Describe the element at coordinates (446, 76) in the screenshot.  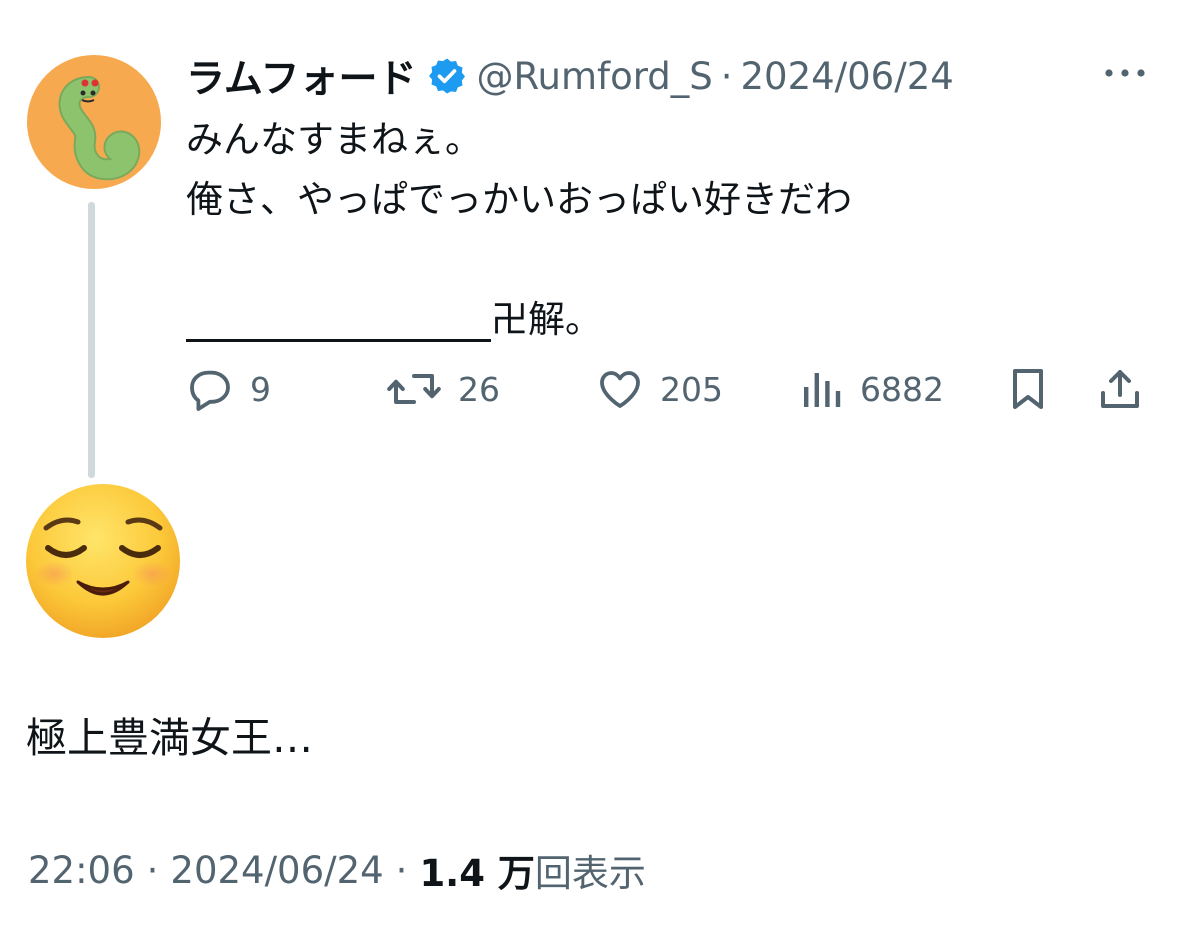
I see `verified-badge-icon` at that location.